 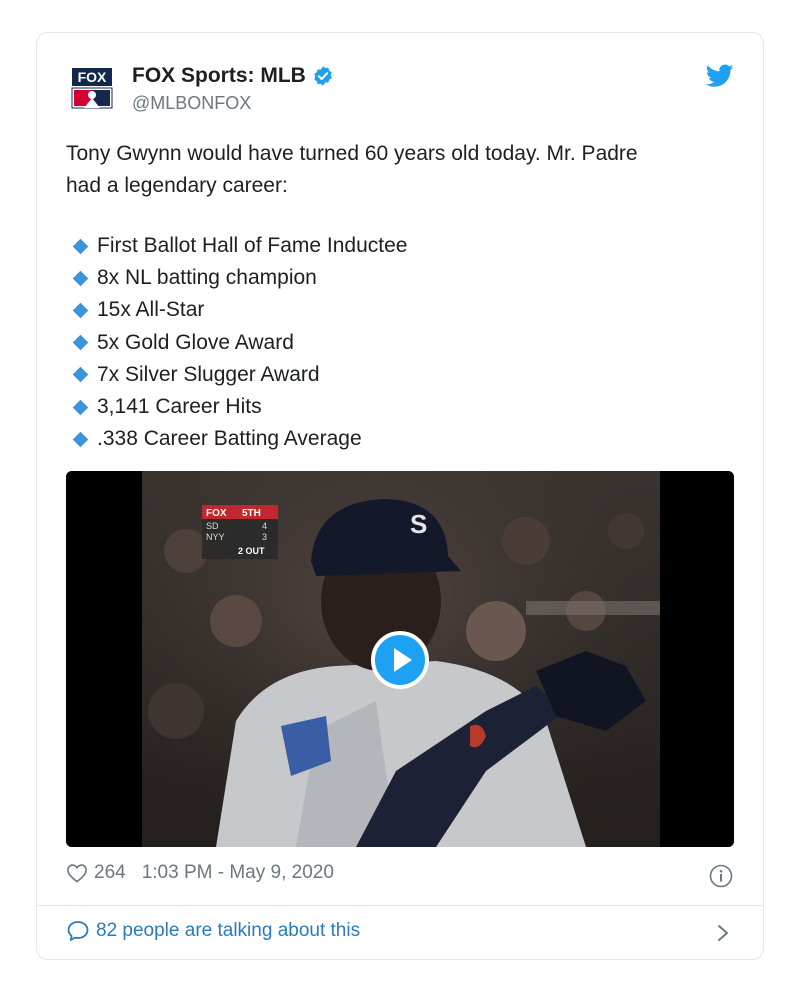 What do you see at coordinates (208, 374) in the screenshot?
I see `achievement-text: 7x Silver Slugger Award` at bounding box center [208, 374].